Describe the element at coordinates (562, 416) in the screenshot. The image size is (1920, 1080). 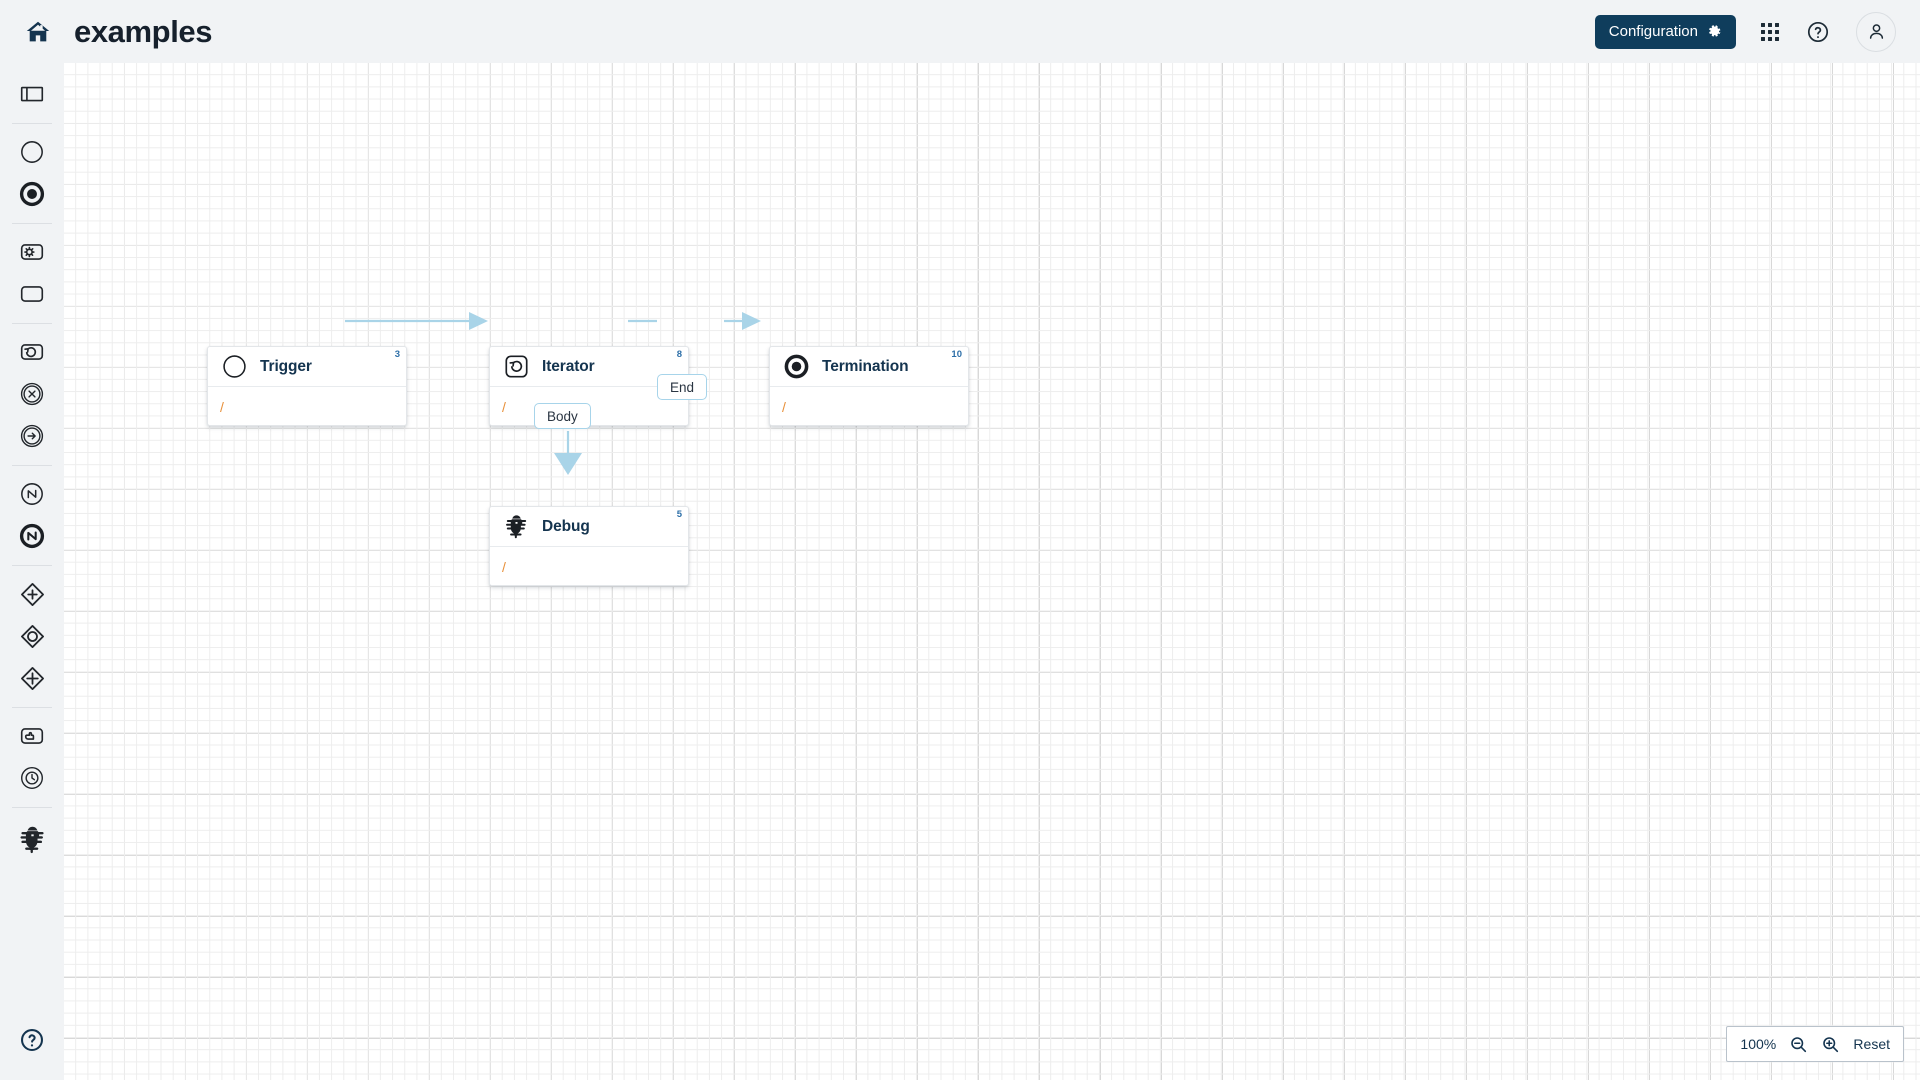
I see `edge-label-body: Body` at that location.